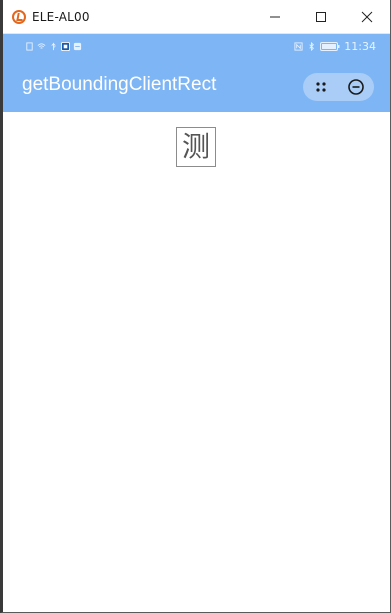 Image resolution: width=391 pixels, height=613 pixels. I want to click on more-icon, so click(321, 87).